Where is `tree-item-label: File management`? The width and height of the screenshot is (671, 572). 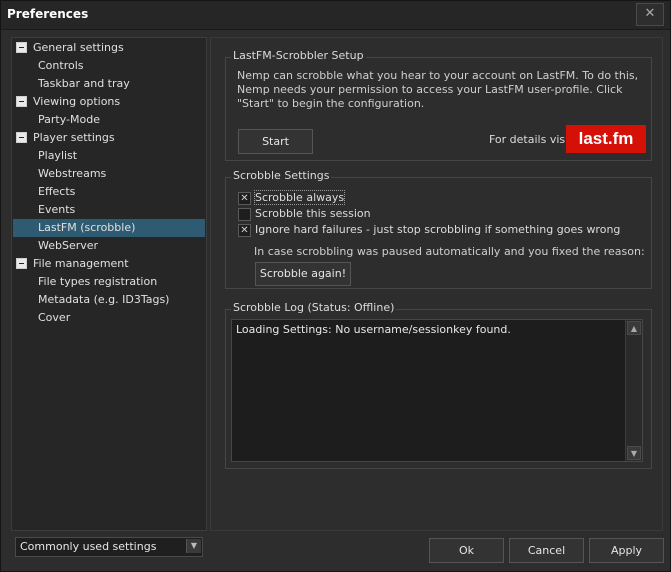 tree-item-label: File management is located at coordinates (81, 263).